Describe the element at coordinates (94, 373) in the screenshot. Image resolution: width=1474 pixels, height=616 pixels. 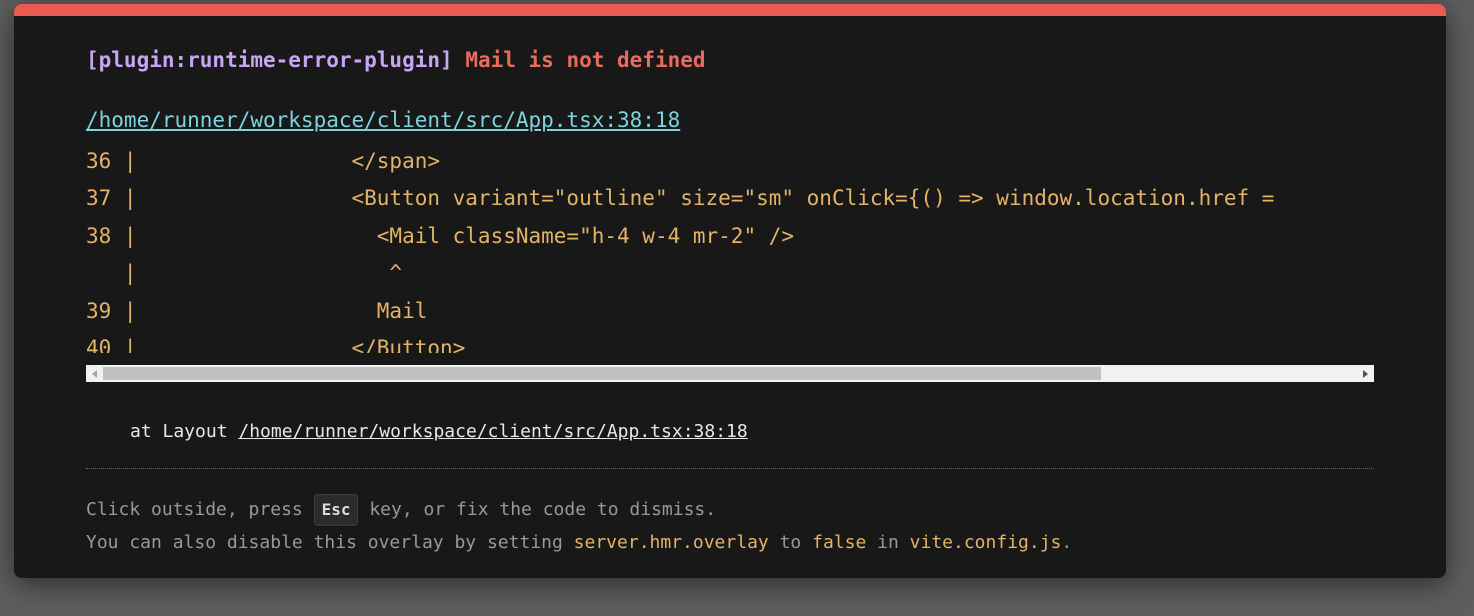
I see `scroll-left-arrow-icon` at that location.